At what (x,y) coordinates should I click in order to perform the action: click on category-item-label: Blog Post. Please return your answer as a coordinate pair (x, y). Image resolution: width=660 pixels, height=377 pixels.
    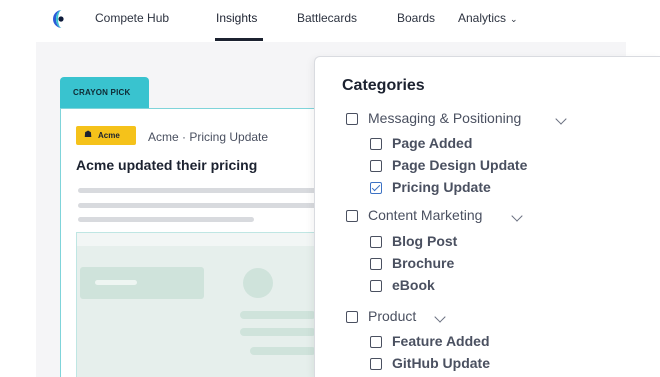
    Looking at the image, I should click on (425, 241).